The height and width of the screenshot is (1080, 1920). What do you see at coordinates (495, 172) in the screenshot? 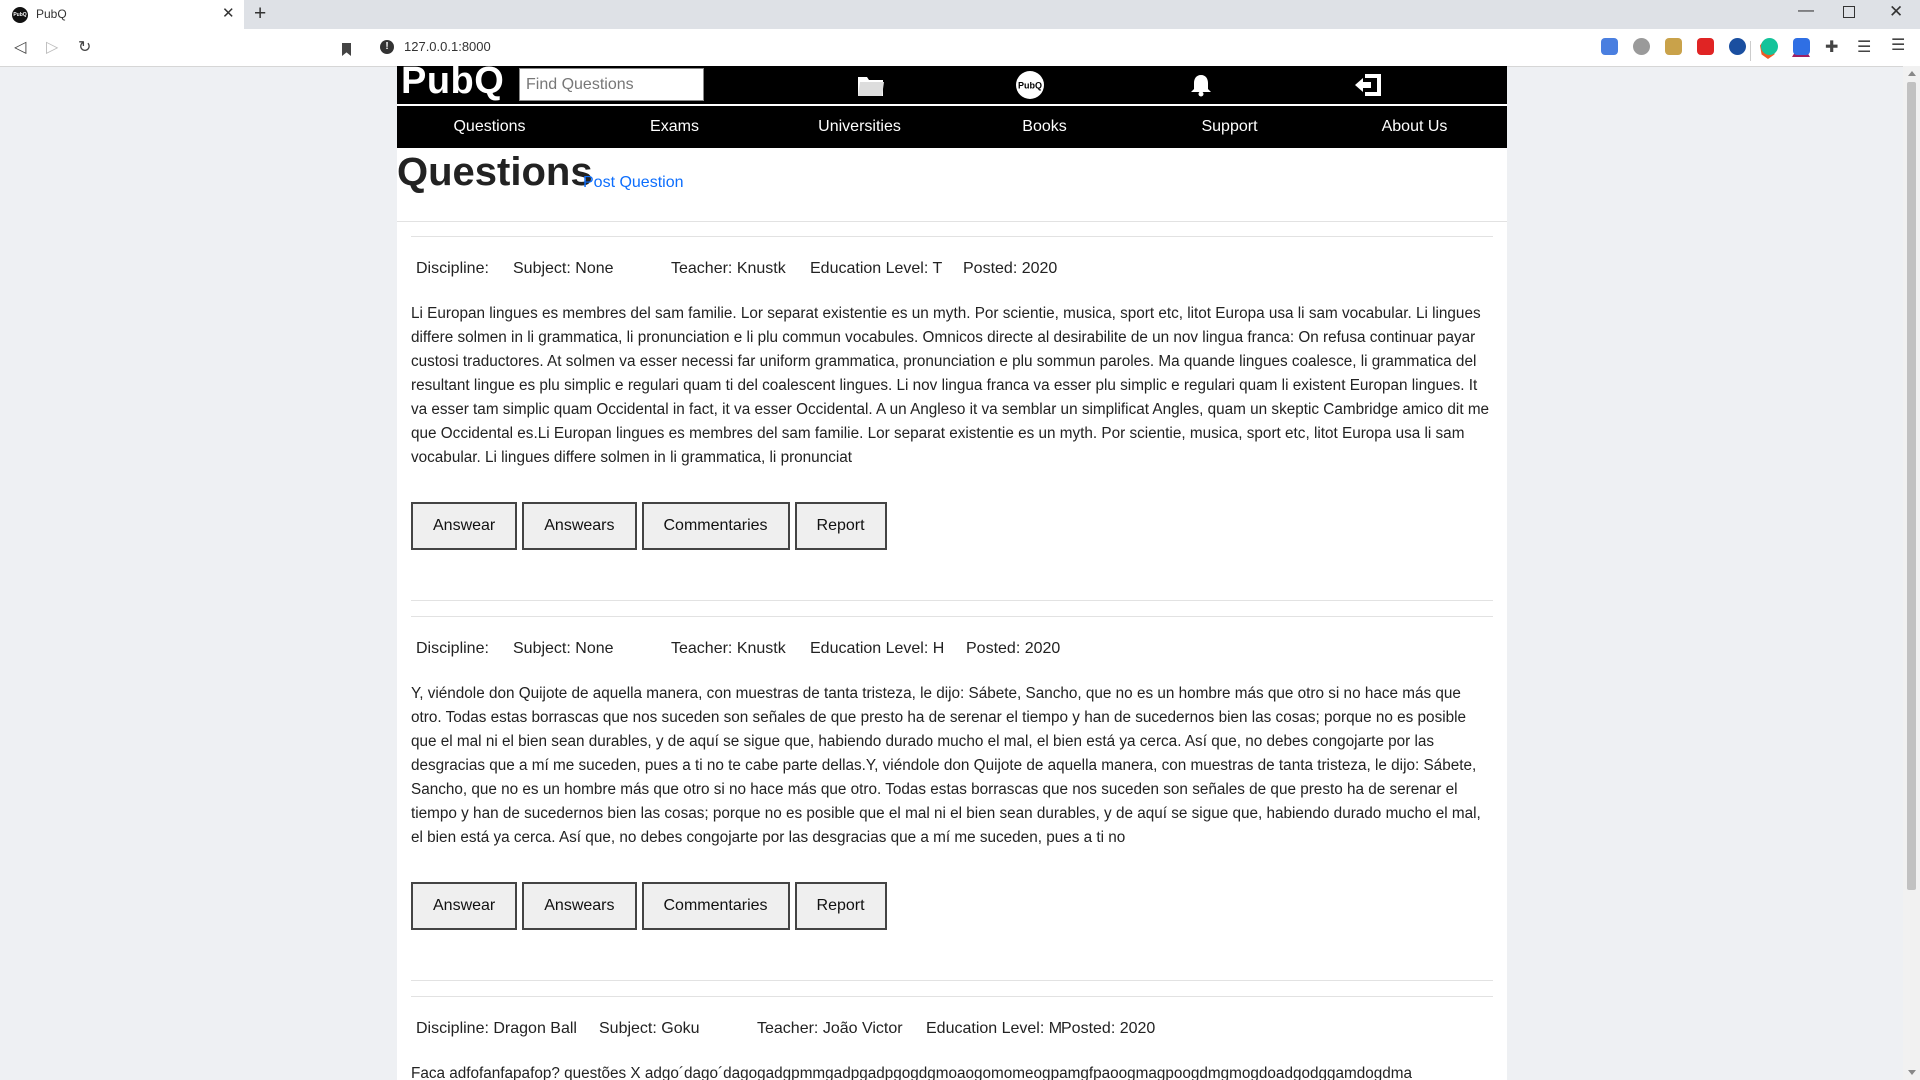
I see `page-title: Questions` at bounding box center [495, 172].